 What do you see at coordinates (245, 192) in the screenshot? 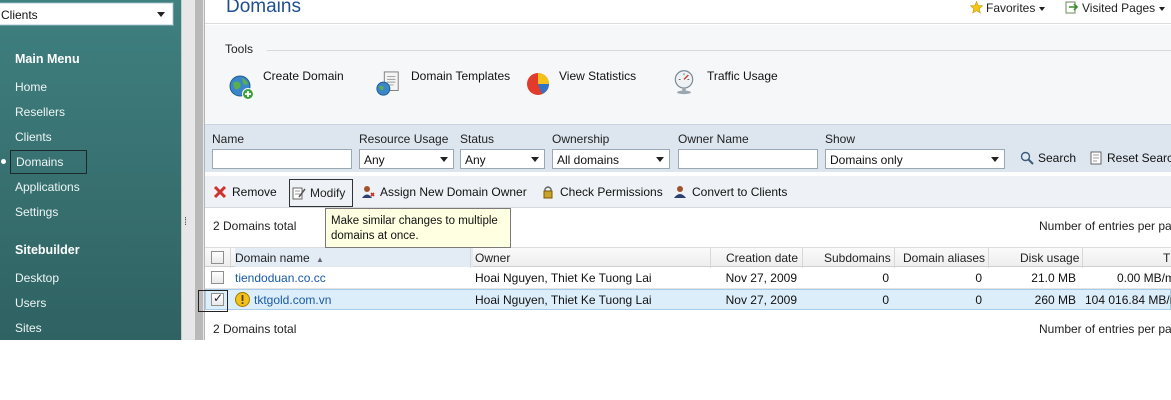
I see `remove-button: Remove` at bounding box center [245, 192].